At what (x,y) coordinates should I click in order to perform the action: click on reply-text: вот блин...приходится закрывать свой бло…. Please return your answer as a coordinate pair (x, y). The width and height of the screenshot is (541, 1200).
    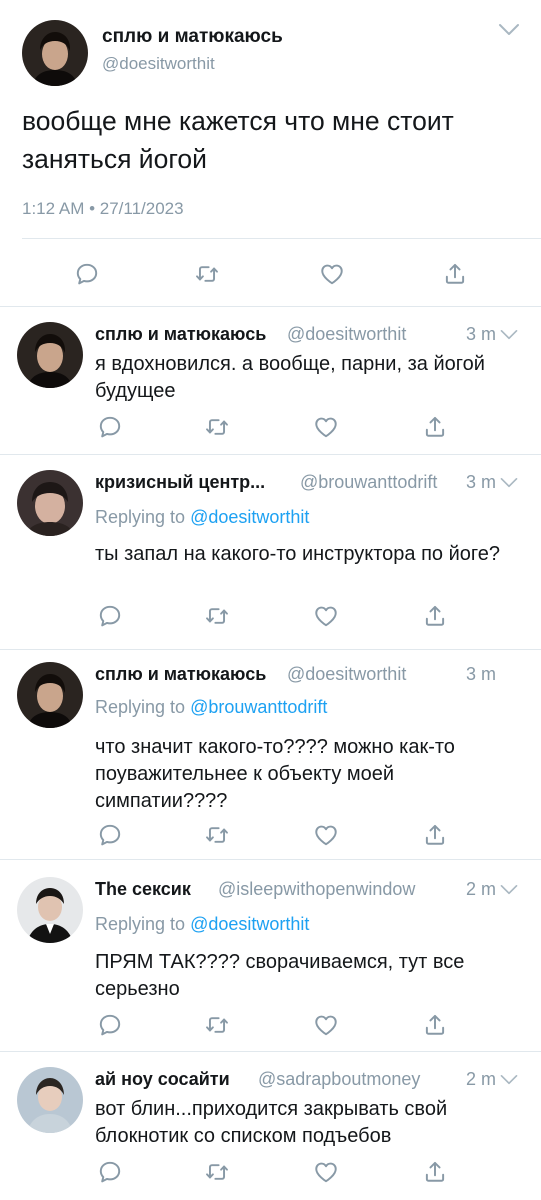
    Looking at the image, I should click on (271, 1122).